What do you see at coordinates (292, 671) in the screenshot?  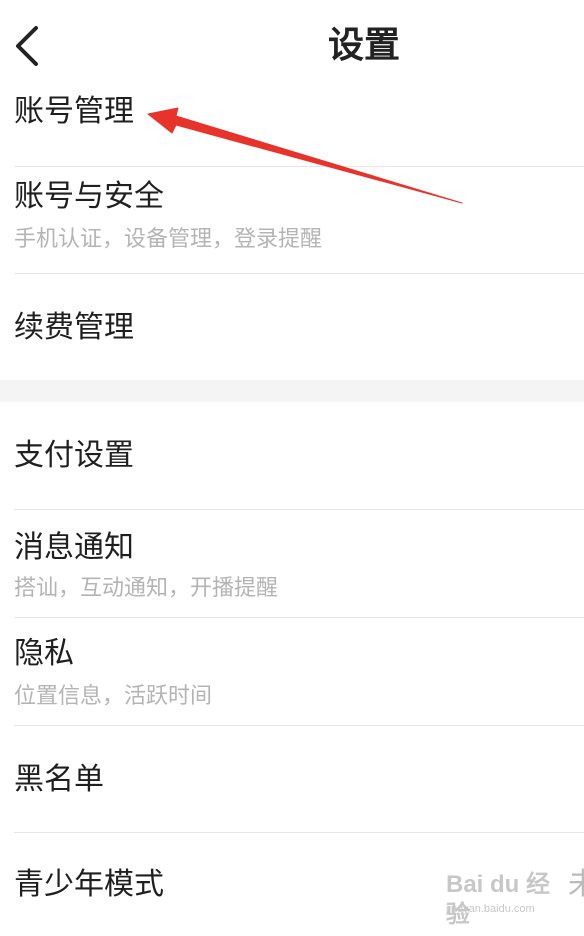 I see `row-privacy: 隐私 位置信息，活跃时间` at bounding box center [292, 671].